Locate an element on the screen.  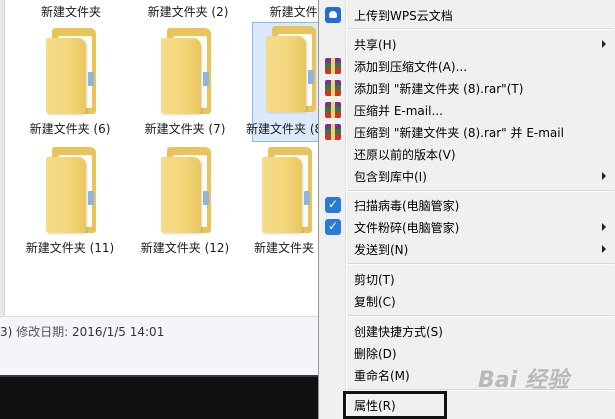
menu-item-label: 发送到(N) is located at coordinates (381, 250).